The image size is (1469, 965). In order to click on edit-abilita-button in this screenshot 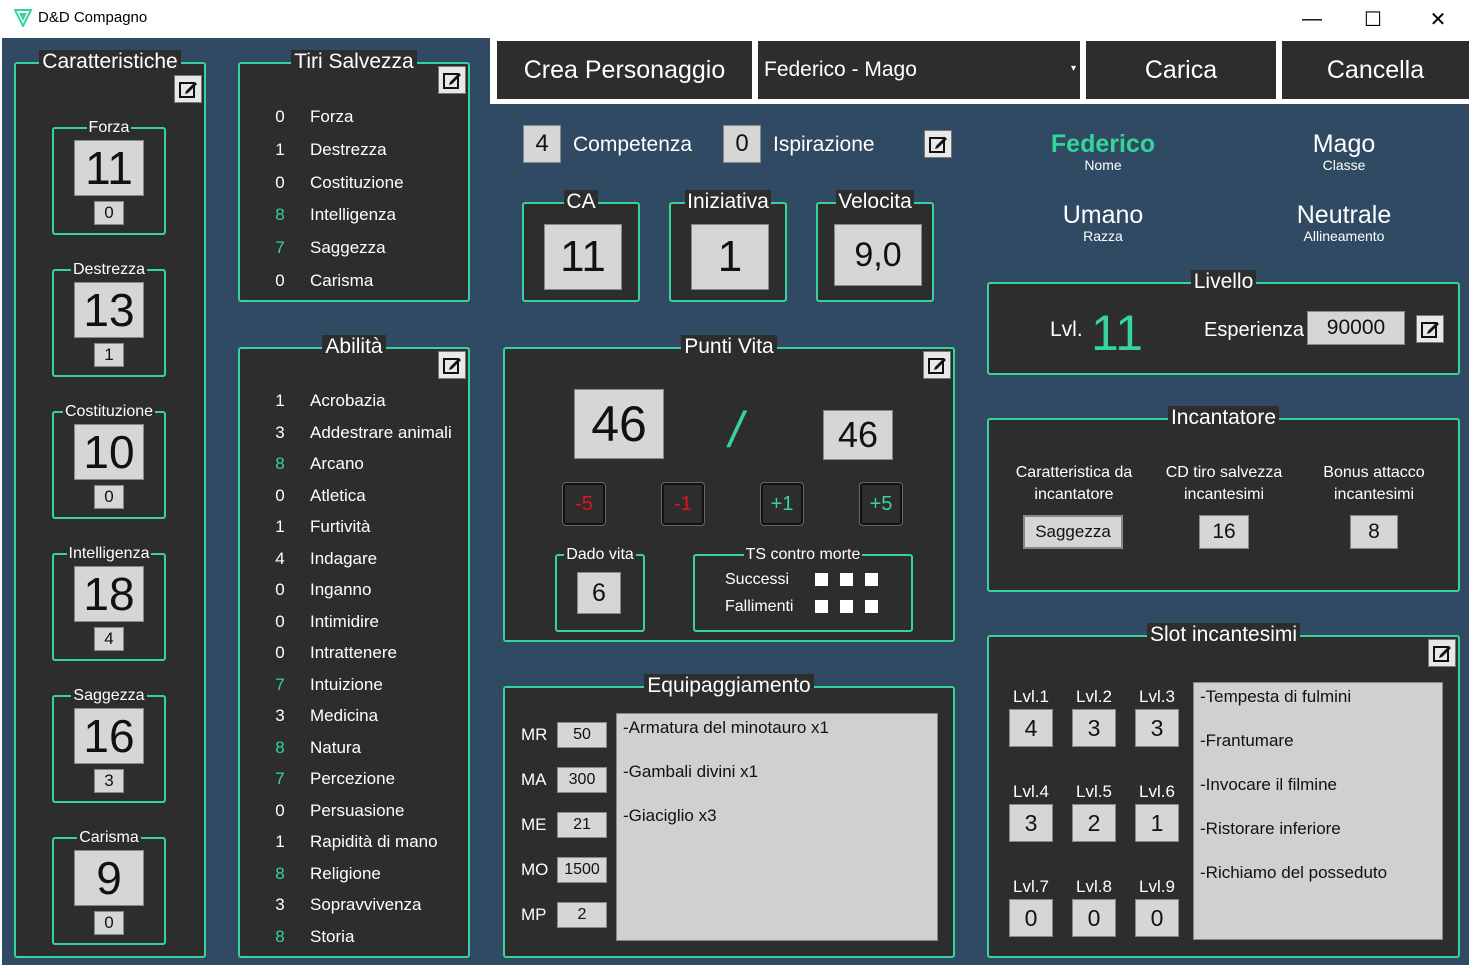, I will do `click(452, 365)`.